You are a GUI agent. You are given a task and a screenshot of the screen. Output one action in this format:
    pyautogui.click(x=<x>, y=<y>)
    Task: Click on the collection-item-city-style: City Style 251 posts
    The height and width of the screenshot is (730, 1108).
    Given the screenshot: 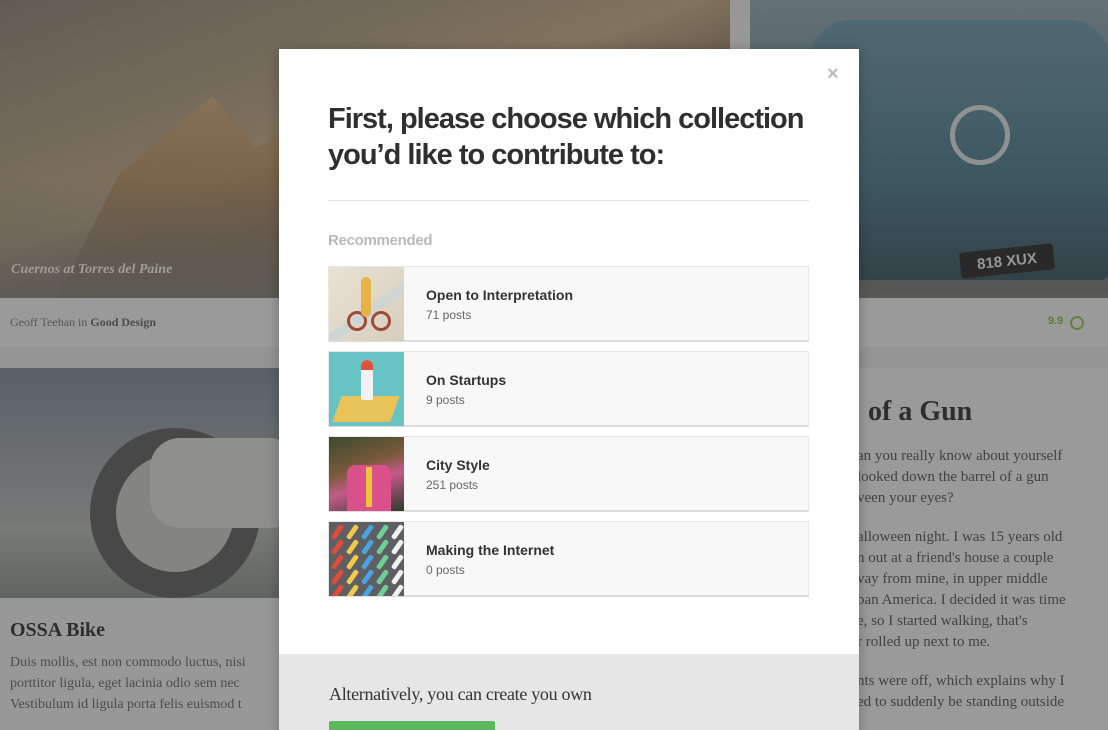 What is the action you would take?
    pyautogui.click(x=568, y=474)
    